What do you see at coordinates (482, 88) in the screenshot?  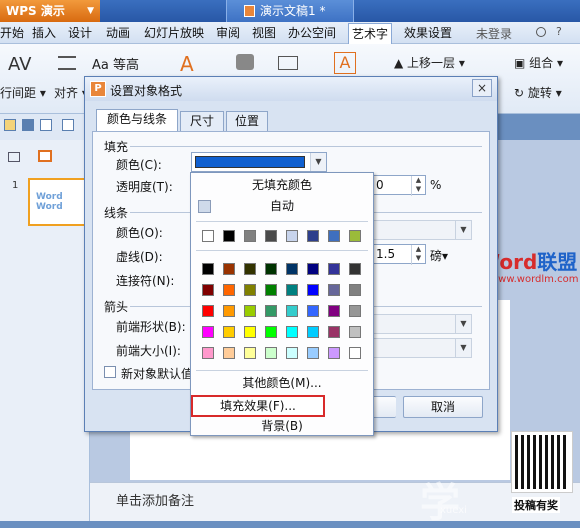 I see `close-icon: ×` at bounding box center [482, 88].